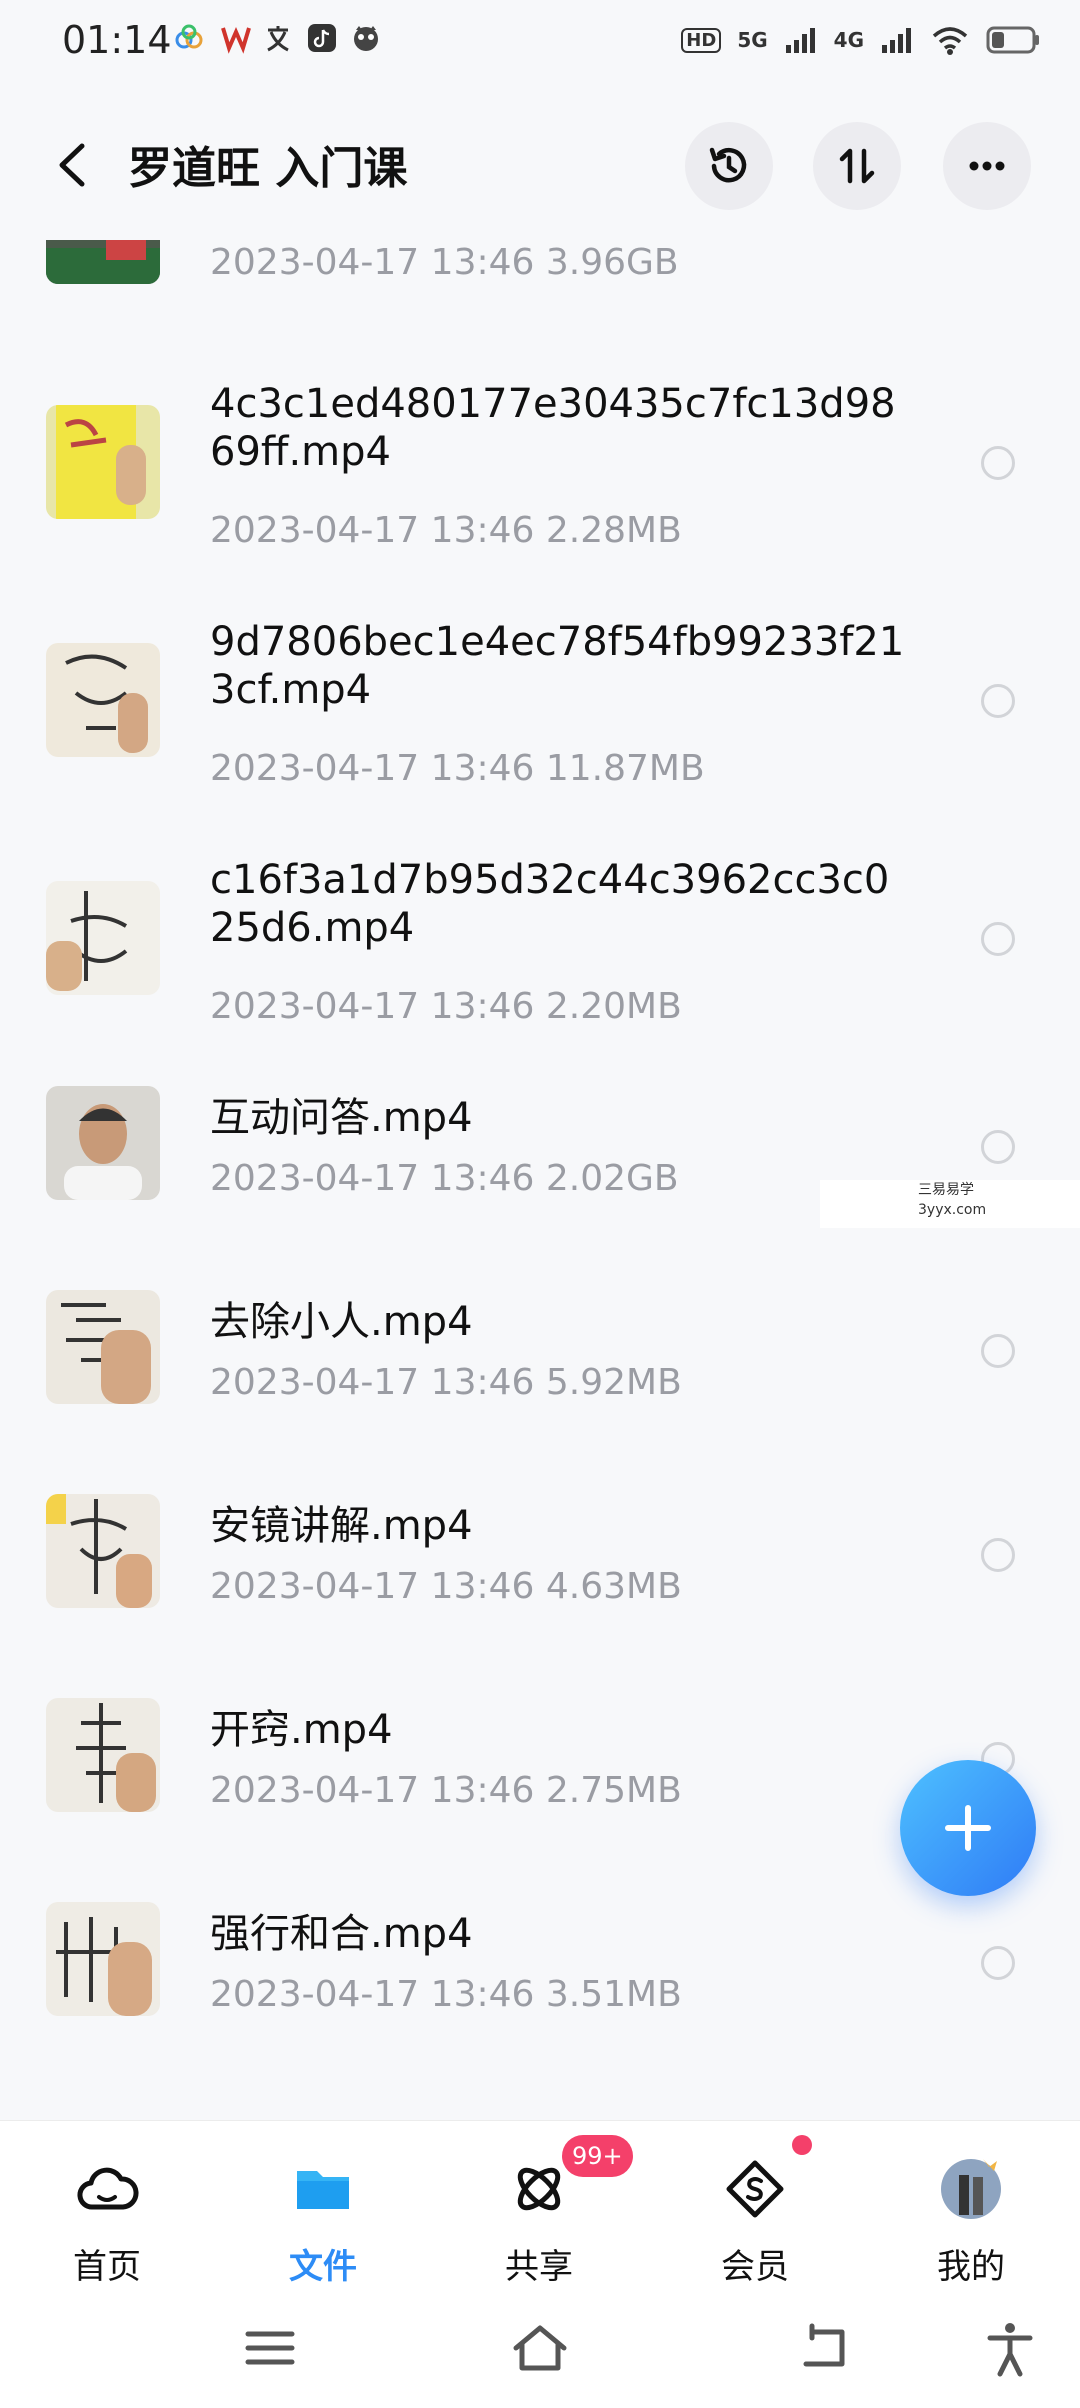 This screenshot has height=2408, width=1080. What do you see at coordinates (701, 40) in the screenshot?
I see `hd-indicator: HD` at bounding box center [701, 40].